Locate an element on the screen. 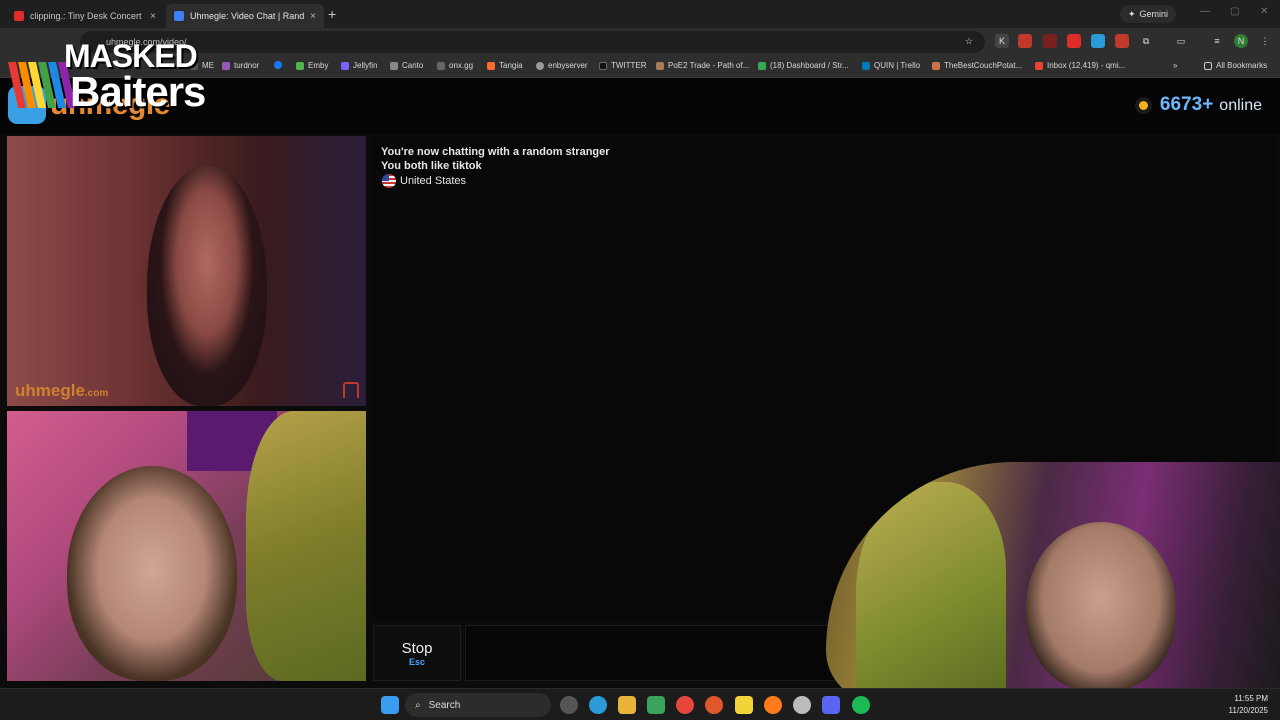 The width and height of the screenshot is (1280, 720). logo-line-2: Baiters is located at coordinates (138, 91).